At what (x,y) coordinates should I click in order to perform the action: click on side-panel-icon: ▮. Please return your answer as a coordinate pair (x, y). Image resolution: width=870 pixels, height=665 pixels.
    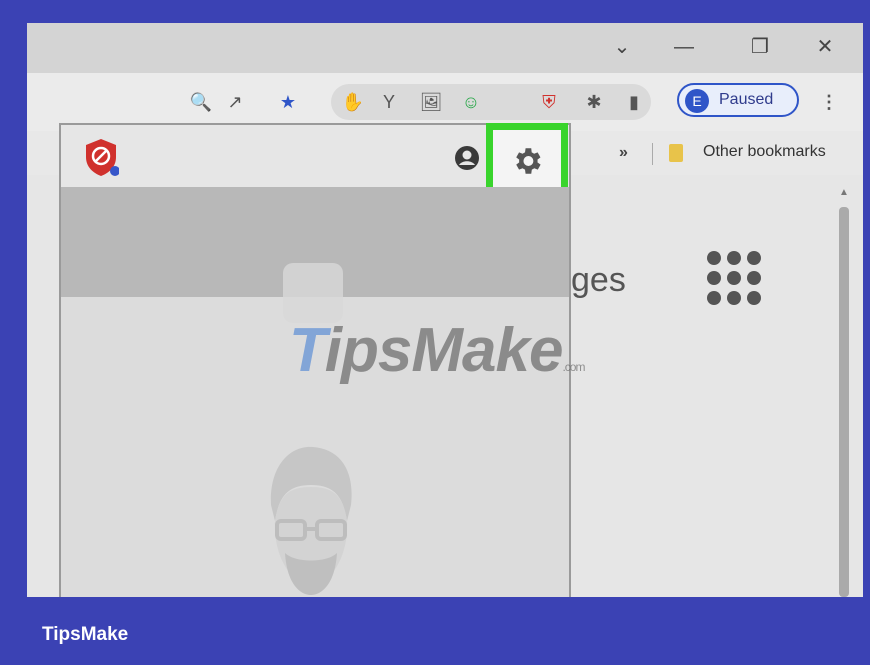
    Looking at the image, I should click on (634, 102).